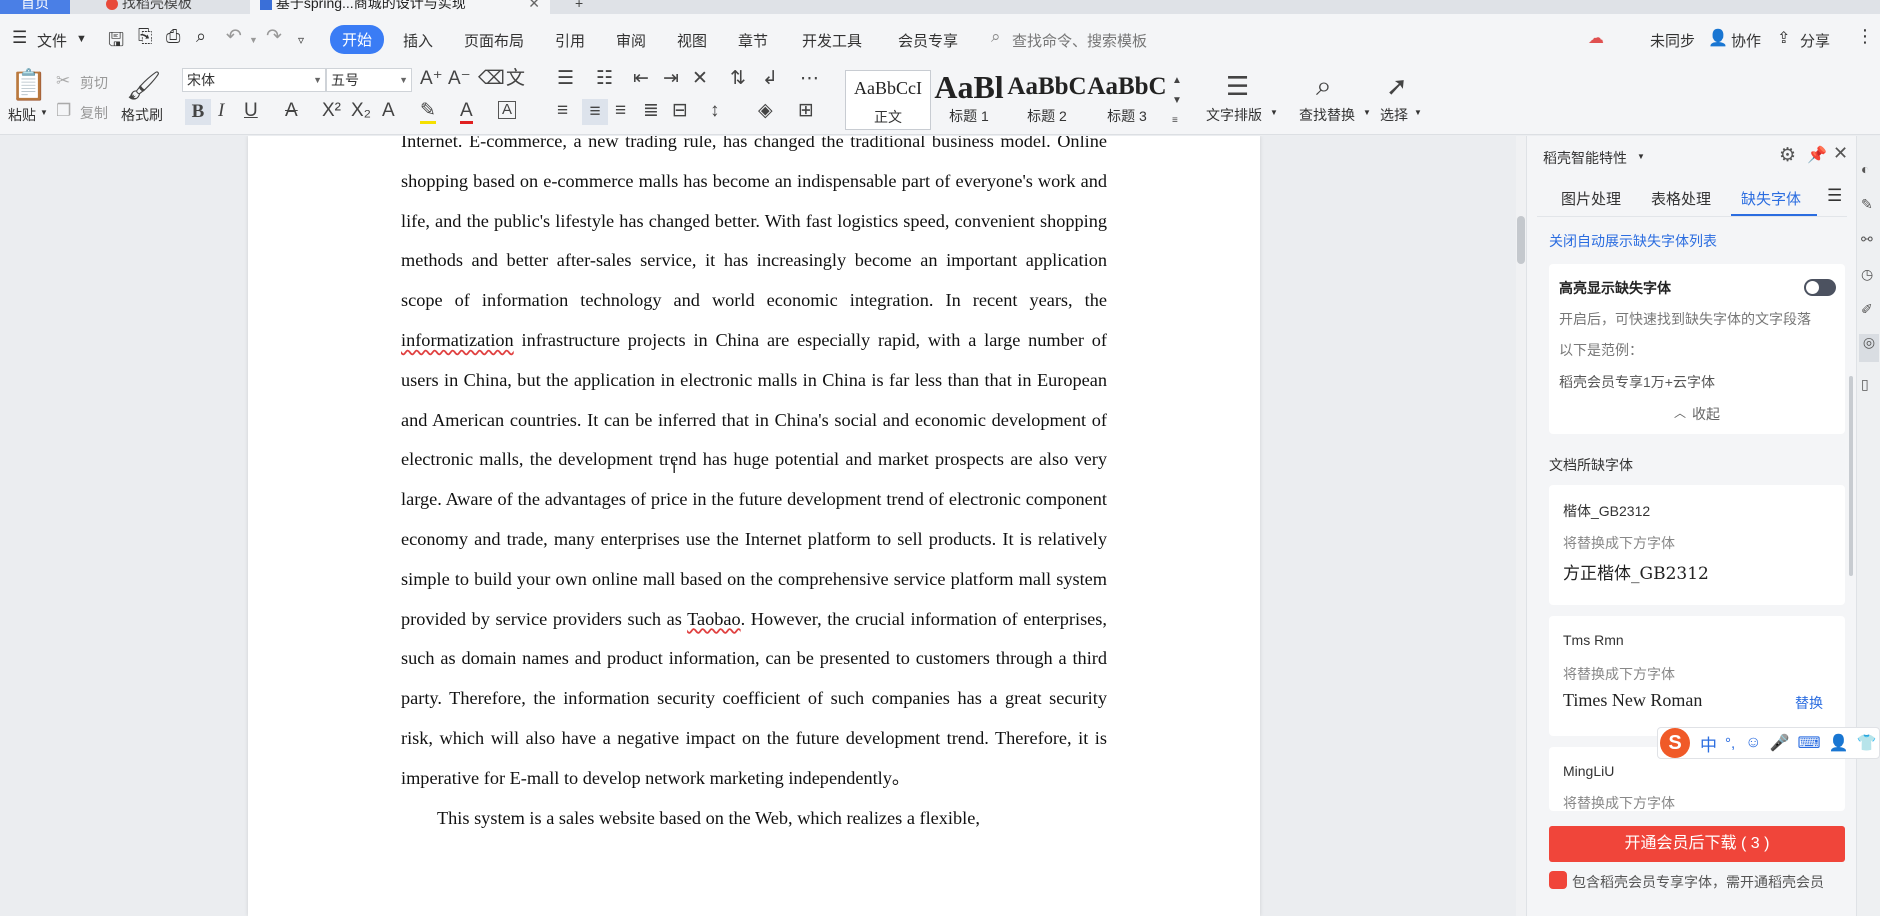 The image size is (1880, 916). Describe the element at coordinates (144, 86) in the screenshot. I see `format-painter-icon: 🖌` at that location.